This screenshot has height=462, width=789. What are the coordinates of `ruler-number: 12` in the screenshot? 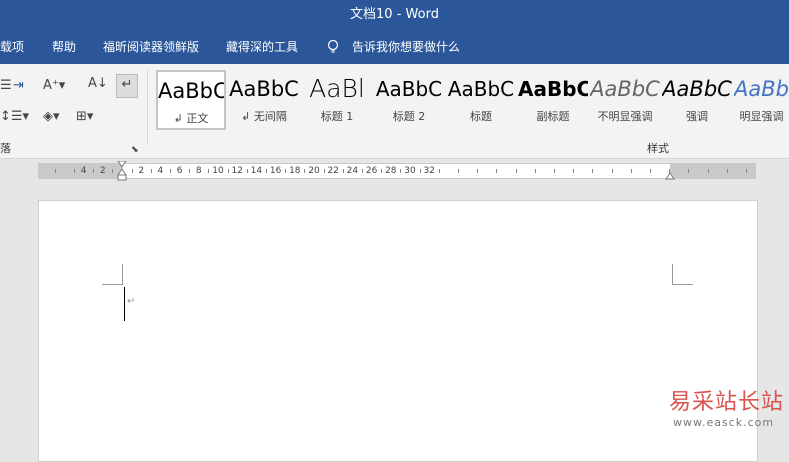 It's located at (237, 171).